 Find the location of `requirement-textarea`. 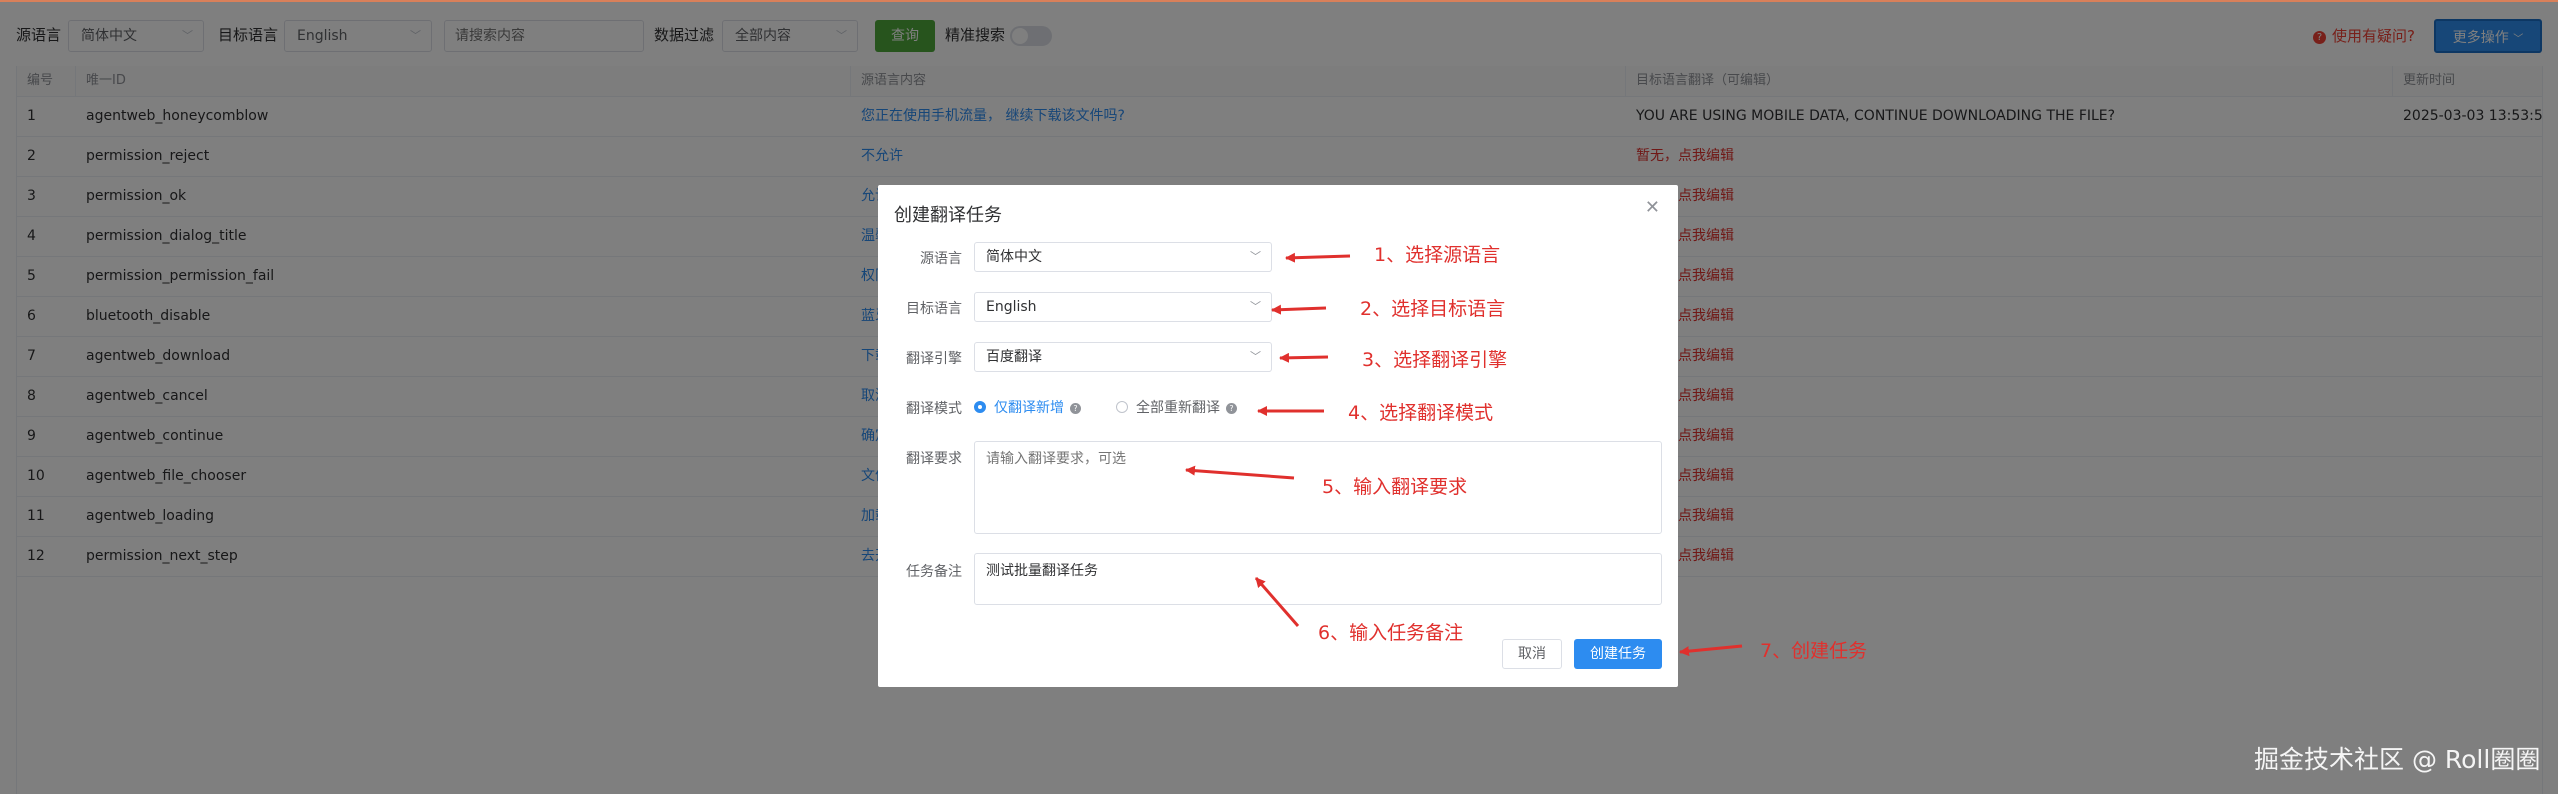

requirement-textarea is located at coordinates (1318, 487).